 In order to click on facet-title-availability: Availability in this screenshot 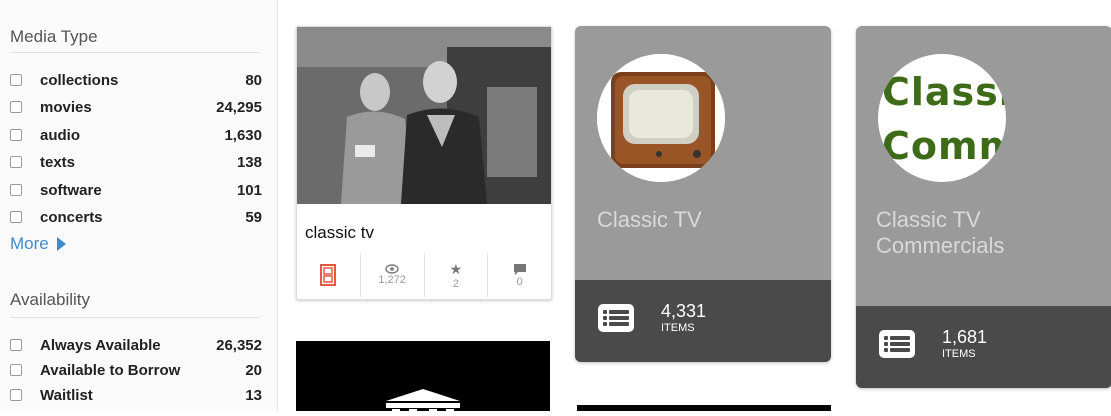, I will do `click(50, 299)`.